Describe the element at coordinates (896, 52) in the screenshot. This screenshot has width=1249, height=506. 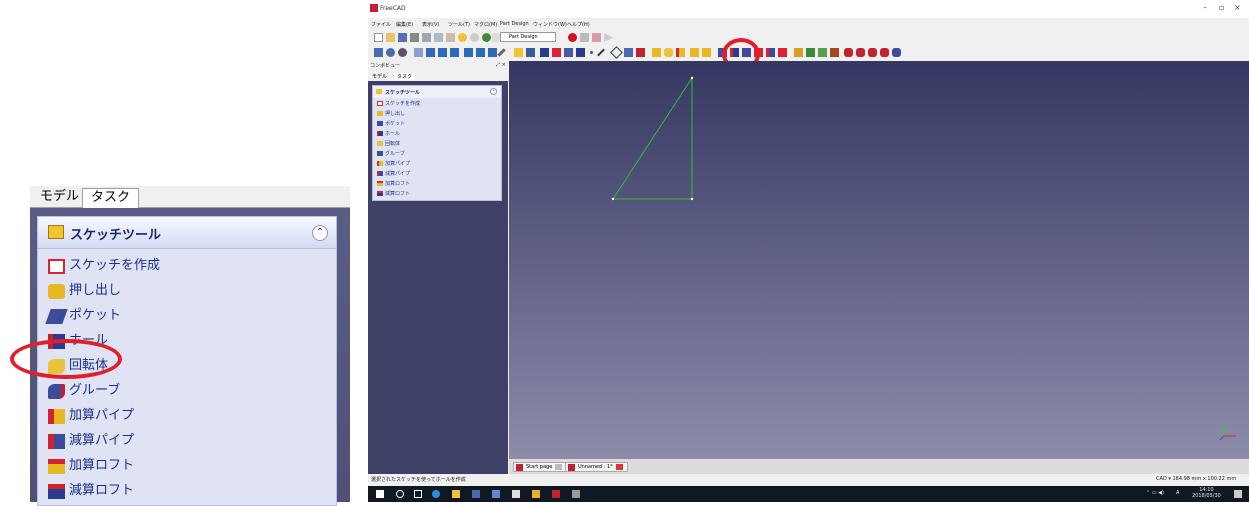
I see `boolean-icon` at that location.